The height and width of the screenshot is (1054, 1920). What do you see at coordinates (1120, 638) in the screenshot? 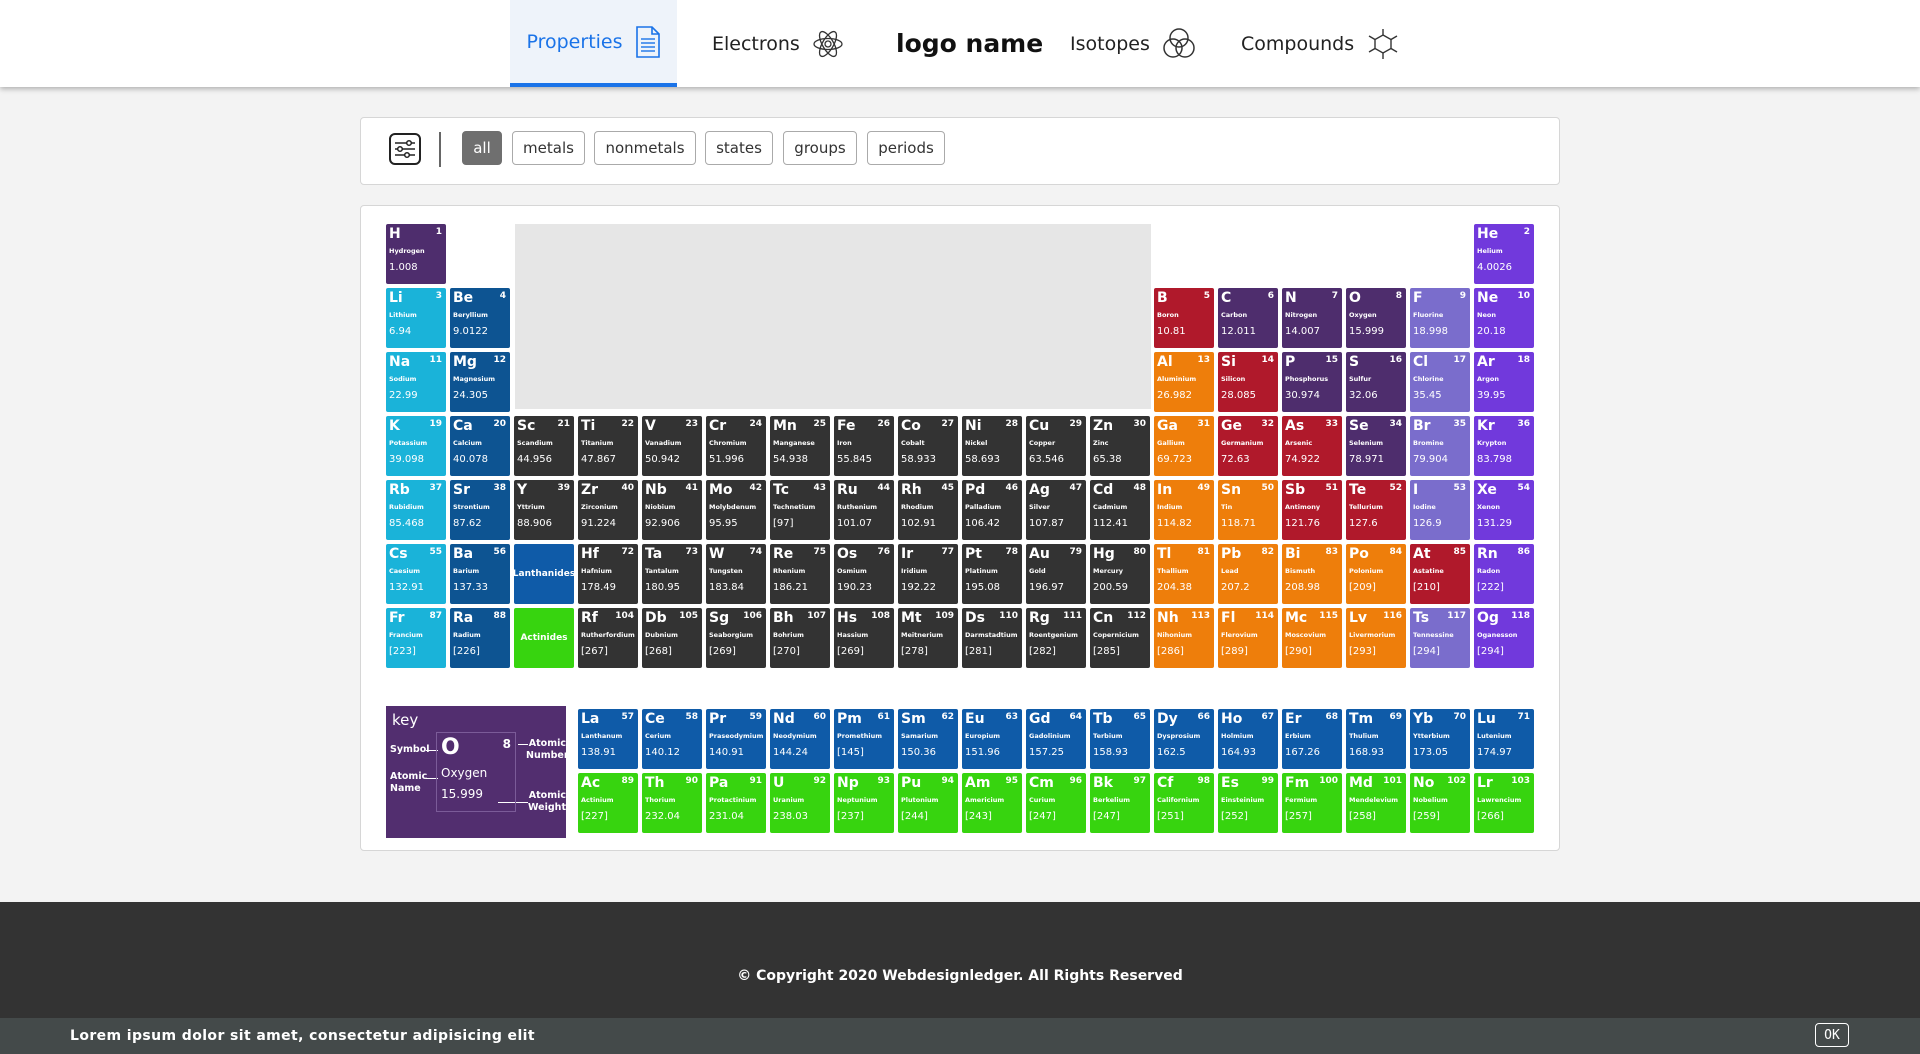
I see `element-cn: Cn 112 Copernicium [285]` at bounding box center [1120, 638].